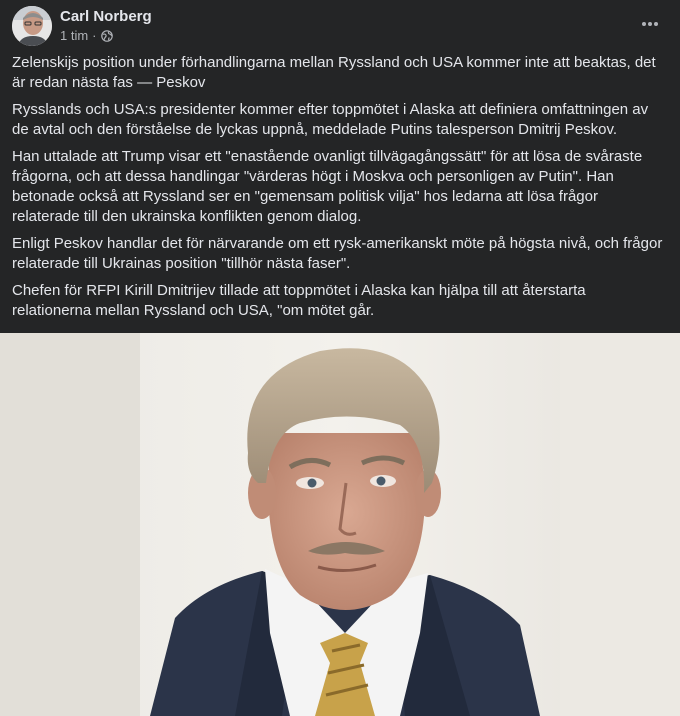 The image size is (680, 716). I want to click on more-options-icon, so click(650, 24).